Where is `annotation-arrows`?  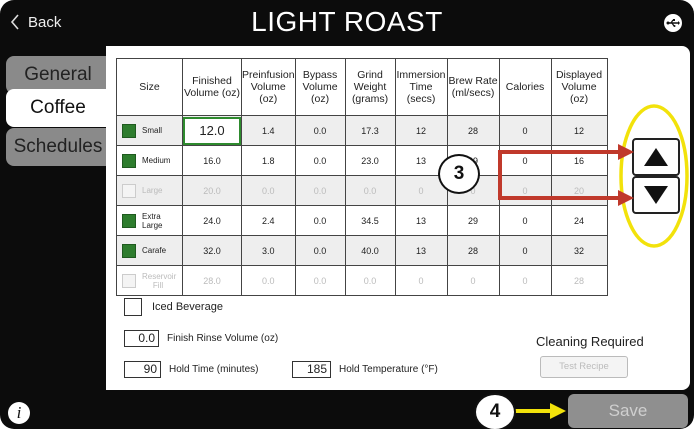 annotation-arrows is located at coordinates (566, 281).